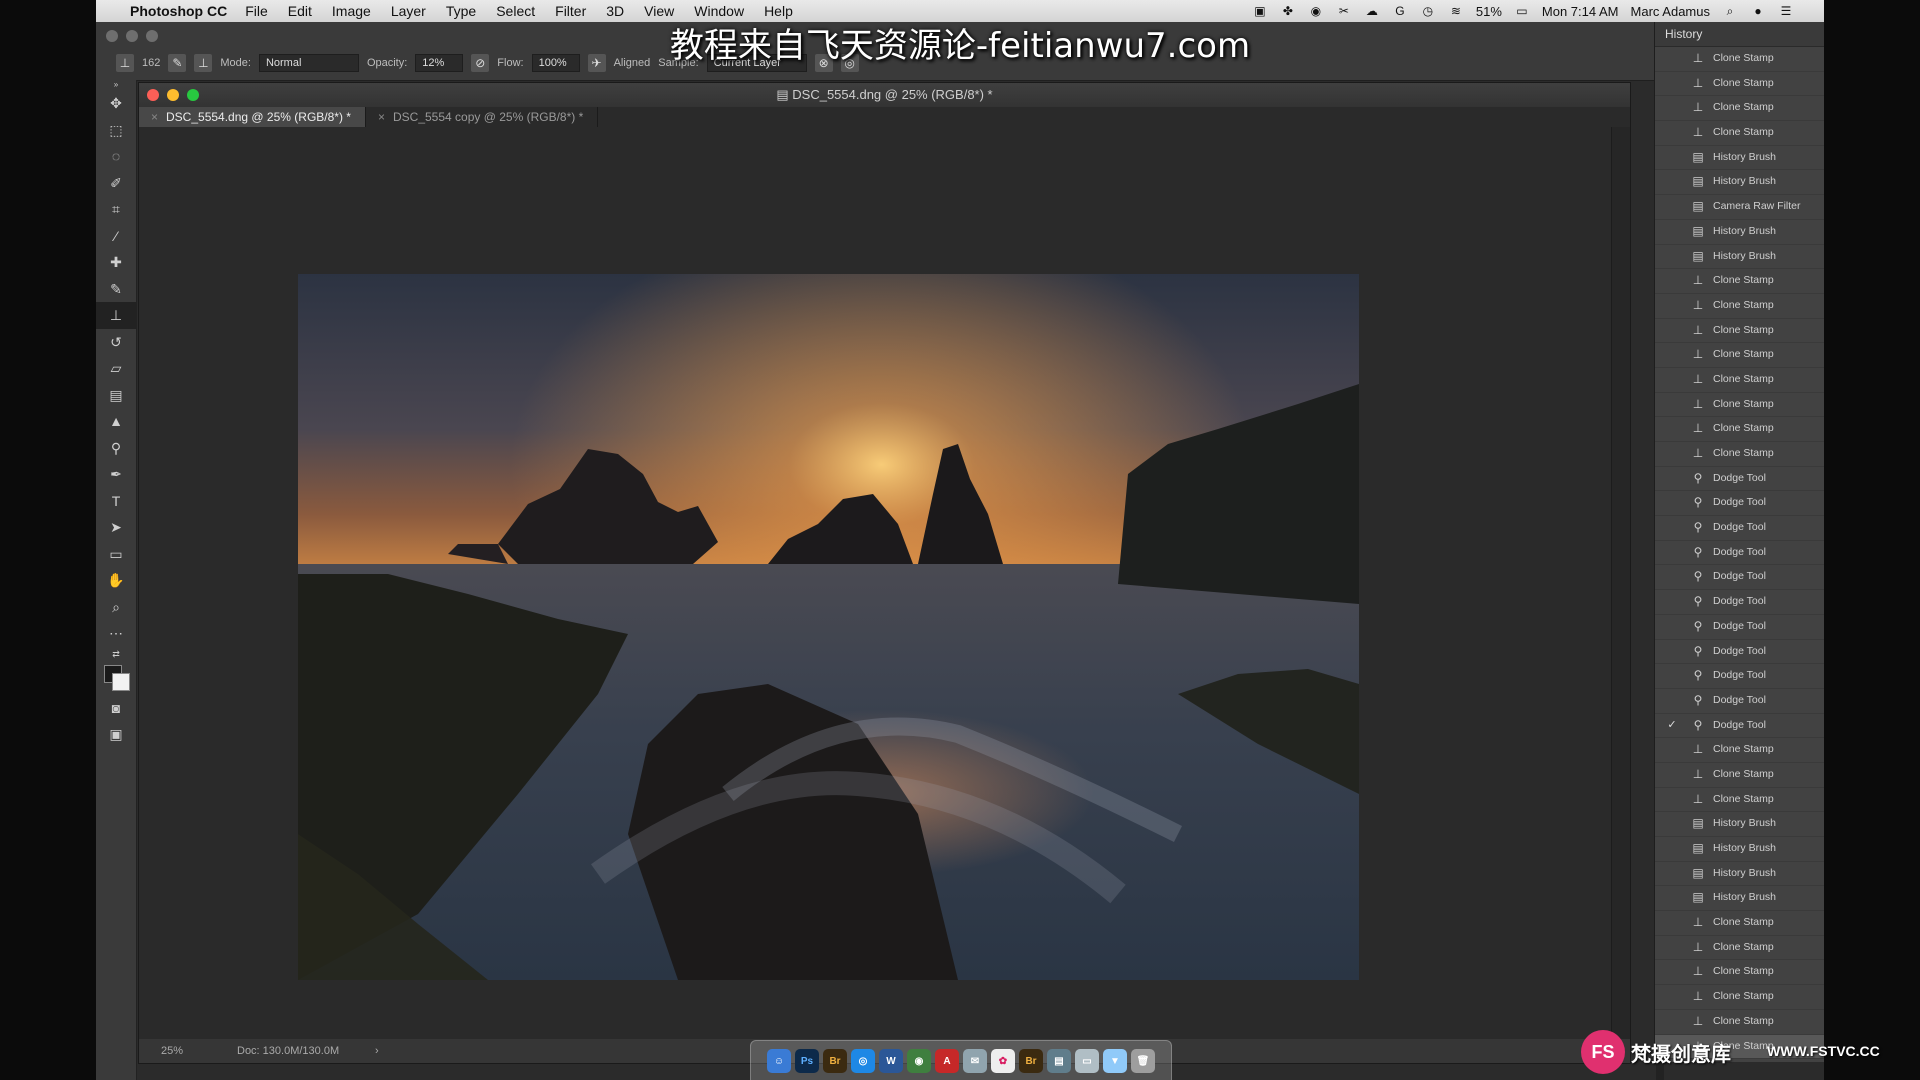 This screenshot has height=1080, width=1920. What do you see at coordinates (1730, 11) in the screenshot?
I see `spotlight-search-icon: ⌕` at bounding box center [1730, 11].